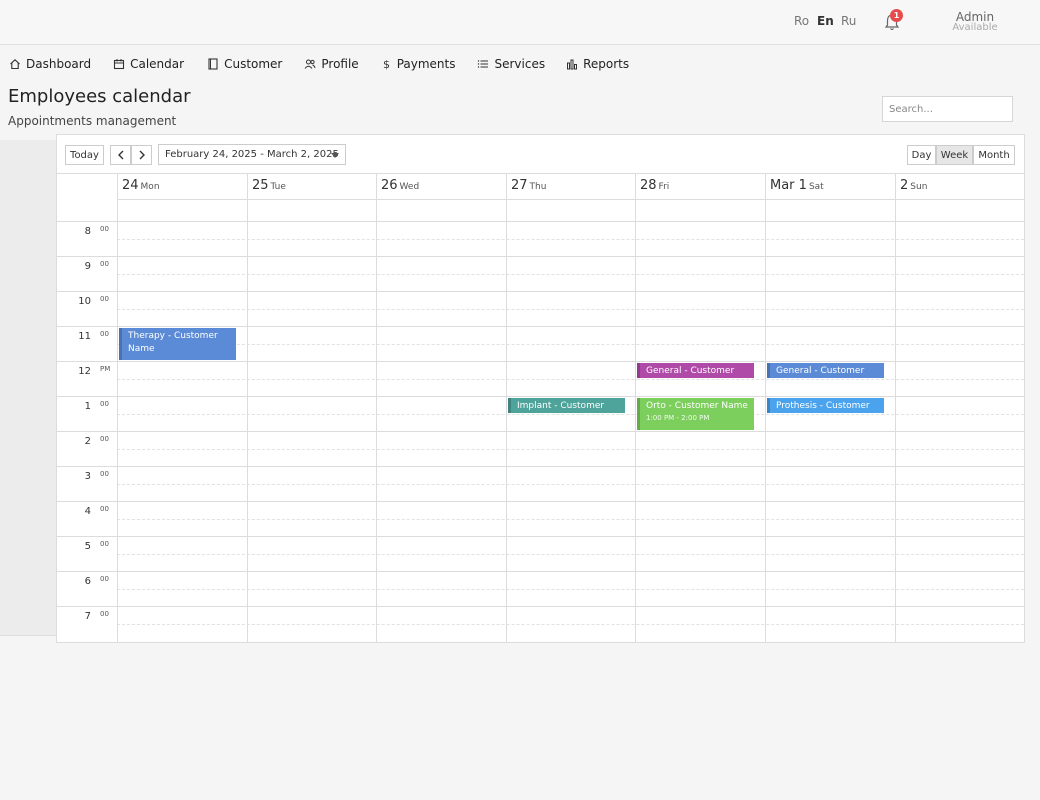 Image resolution: width=1040 pixels, height=800 pixels. What do you see at coordinates (269, 185) in the screenshot?
I see `day-header: 25 Tue` at bounding box center [269, 185].